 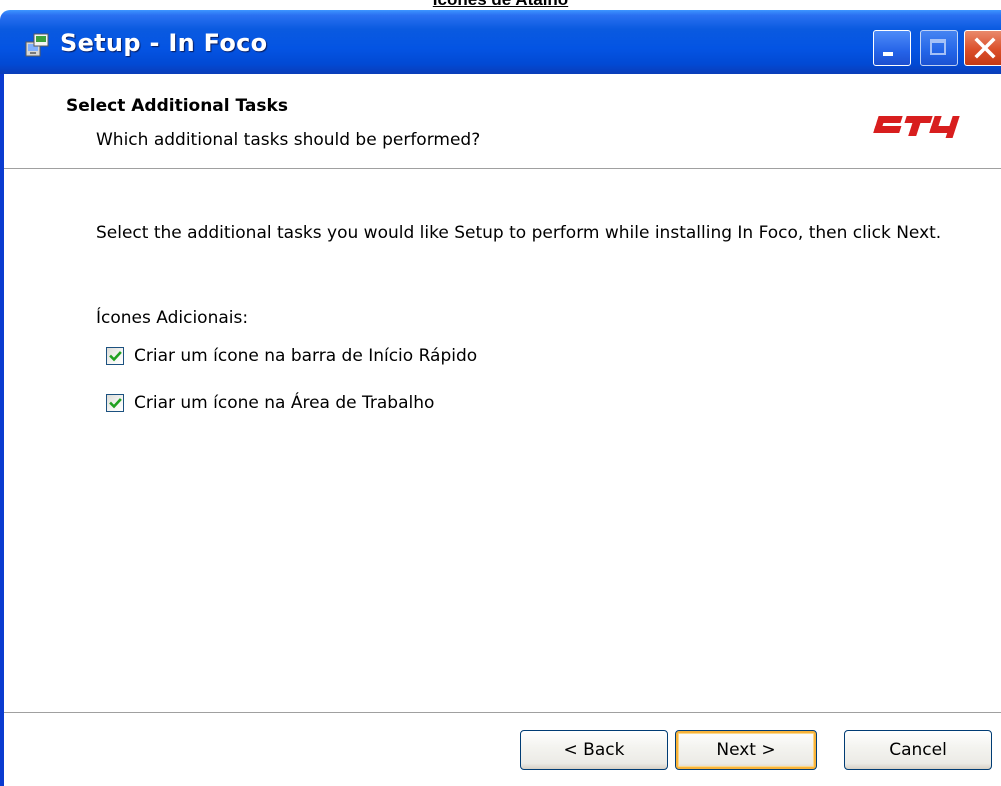 What do you see at coordinates (892, 48) in the screenshot?
I see `minimize-button` at bounding box center [892, 48].